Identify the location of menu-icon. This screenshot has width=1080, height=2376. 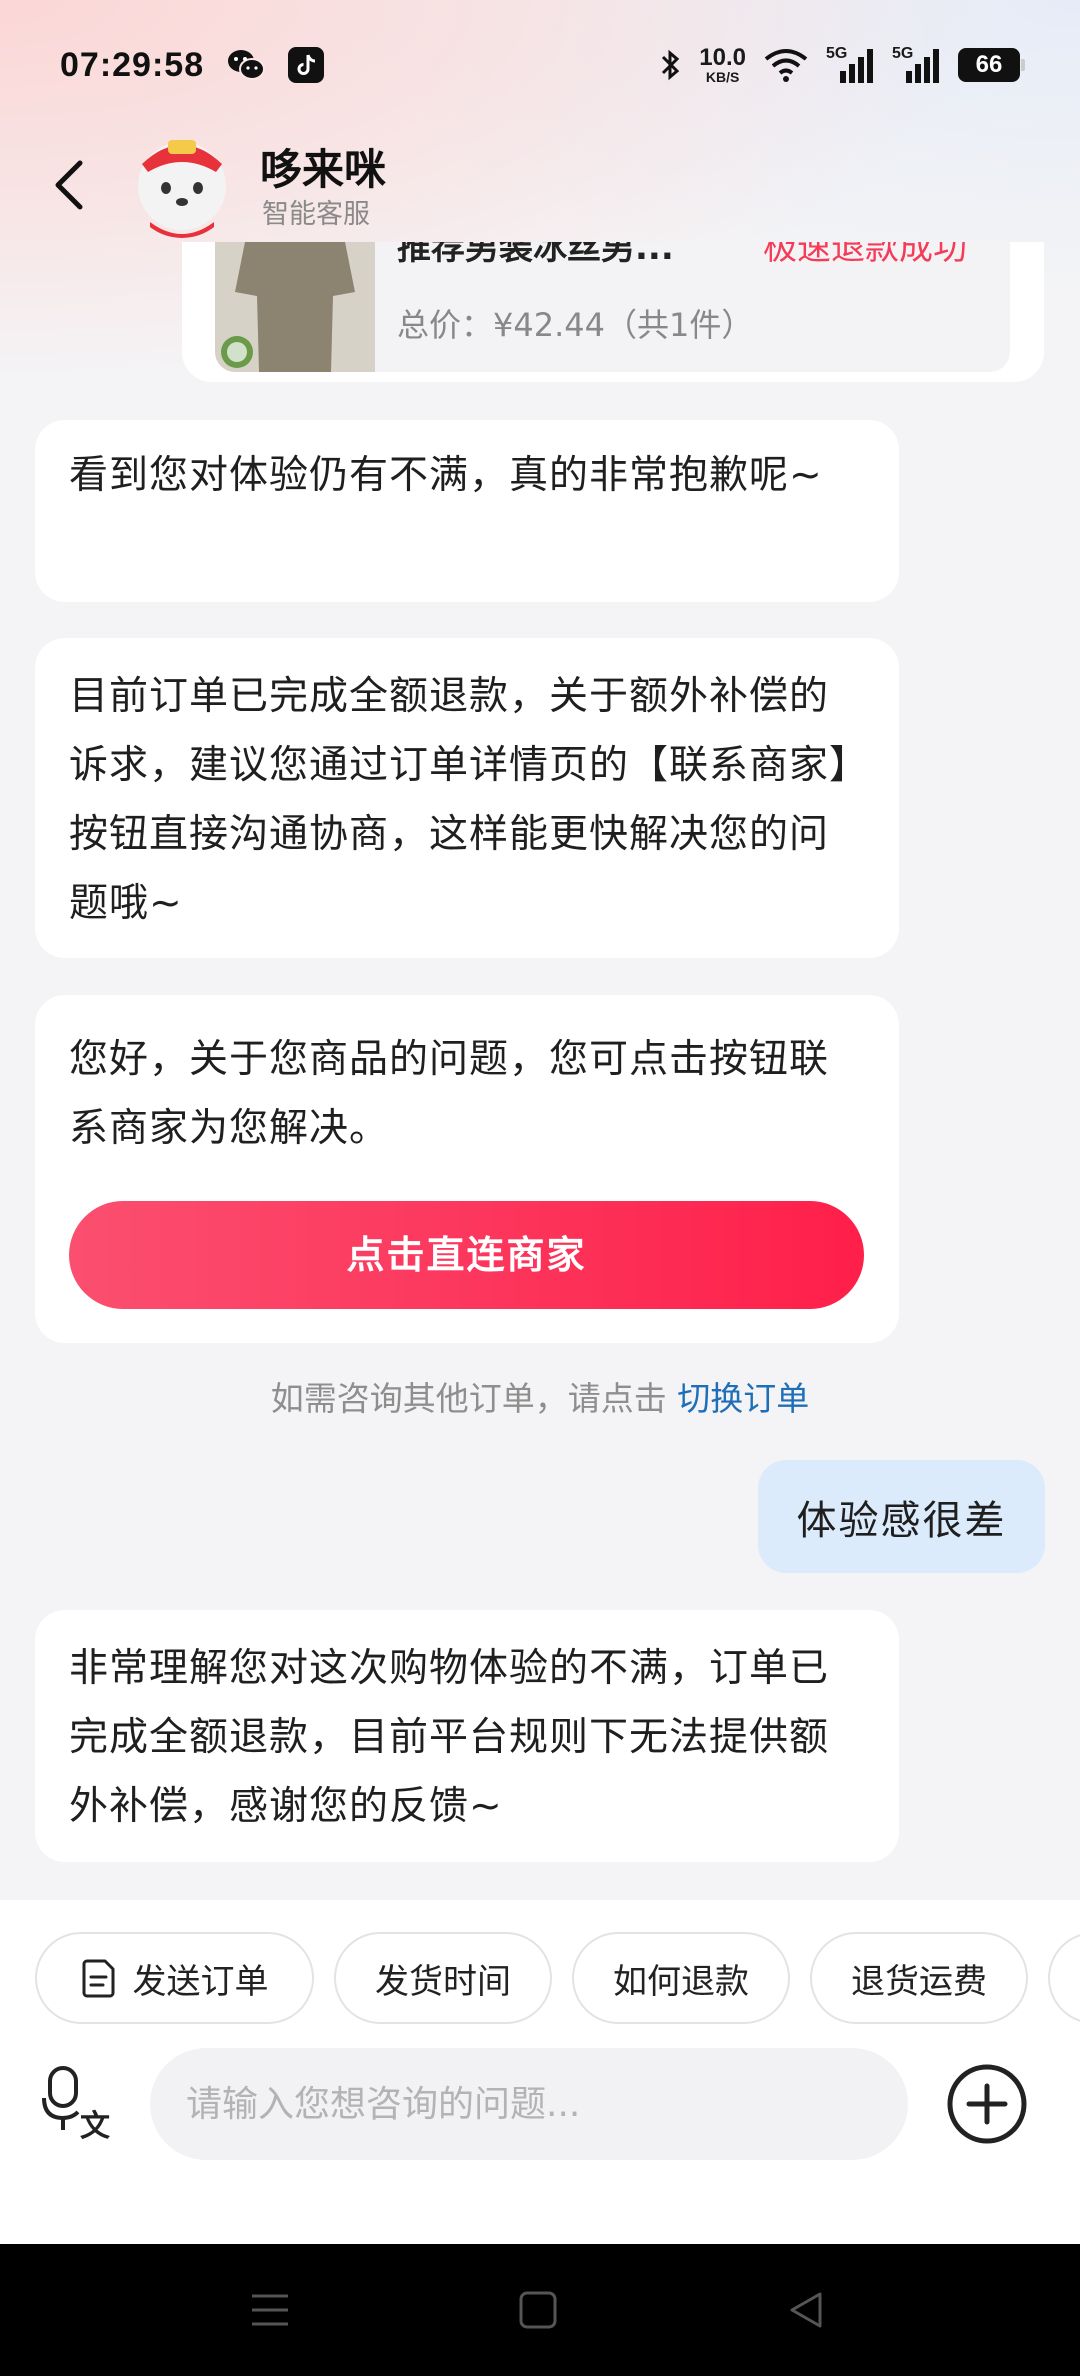
(270, 2310).